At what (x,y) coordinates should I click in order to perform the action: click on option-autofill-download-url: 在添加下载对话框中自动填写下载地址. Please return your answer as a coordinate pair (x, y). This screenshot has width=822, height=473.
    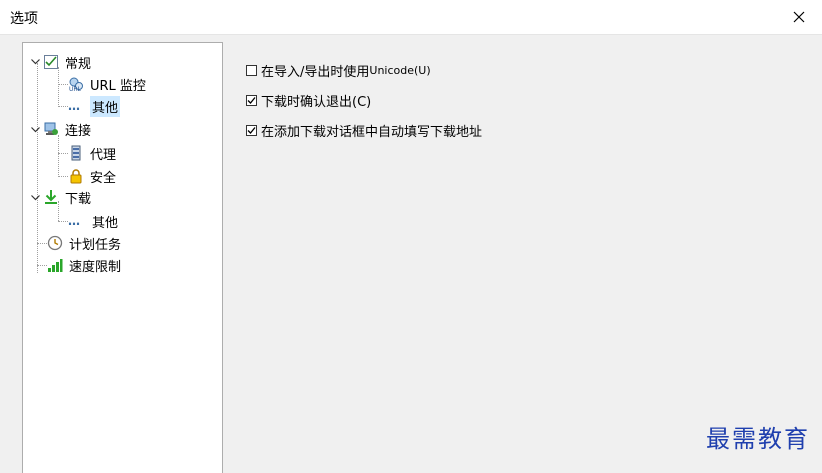
    Looking at the image, I should click on (364, 130).